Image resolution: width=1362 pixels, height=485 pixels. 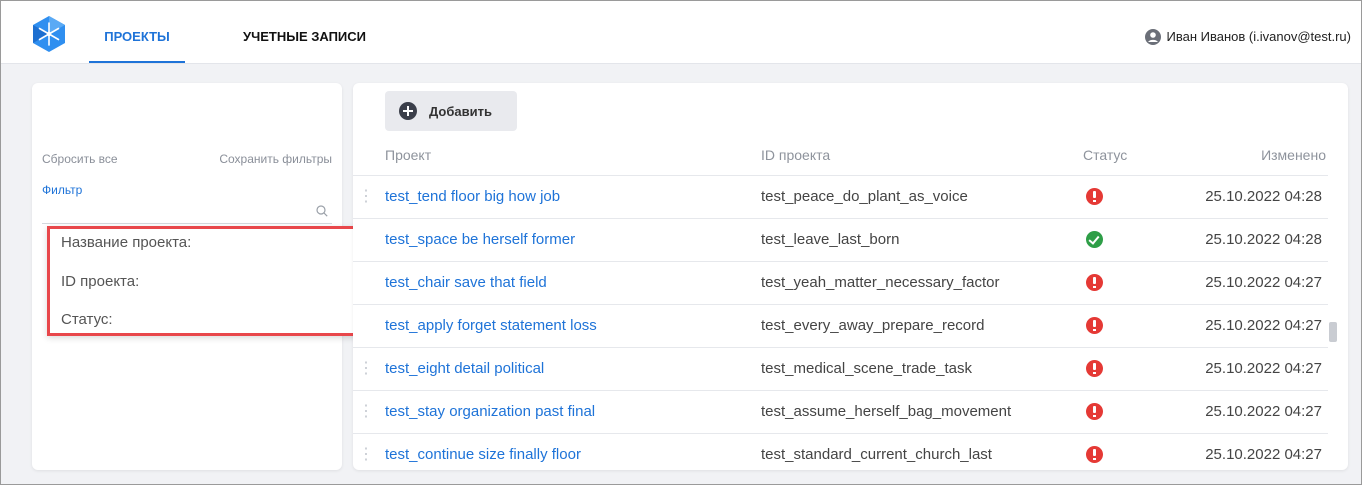 What do you see at coordinates (304, 32) in the screenshot?
I see `tab-accounts: УЧЕТНЫЕ ЗАПИСИ` at bounding box center [304, 32].